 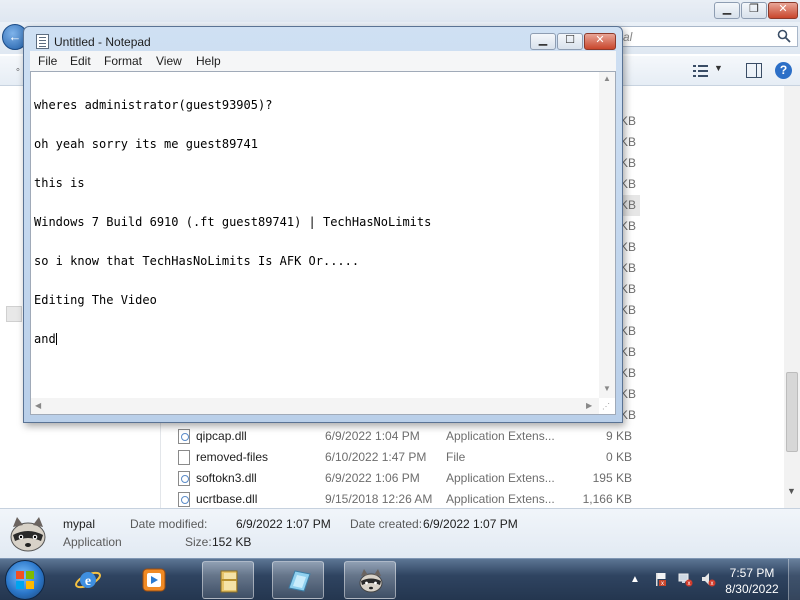 What do you see at coordinates (372, 478) in the screenshot?
I see `file-date: 6/9/2022 1:06 PM` at bounding box center [372, 478].